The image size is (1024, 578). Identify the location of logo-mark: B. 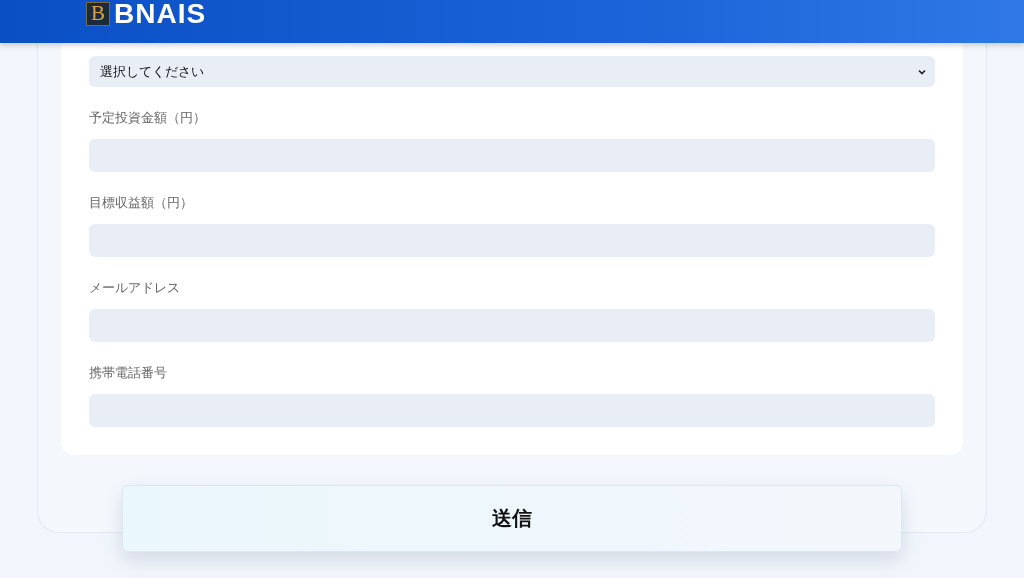
(98, 13).